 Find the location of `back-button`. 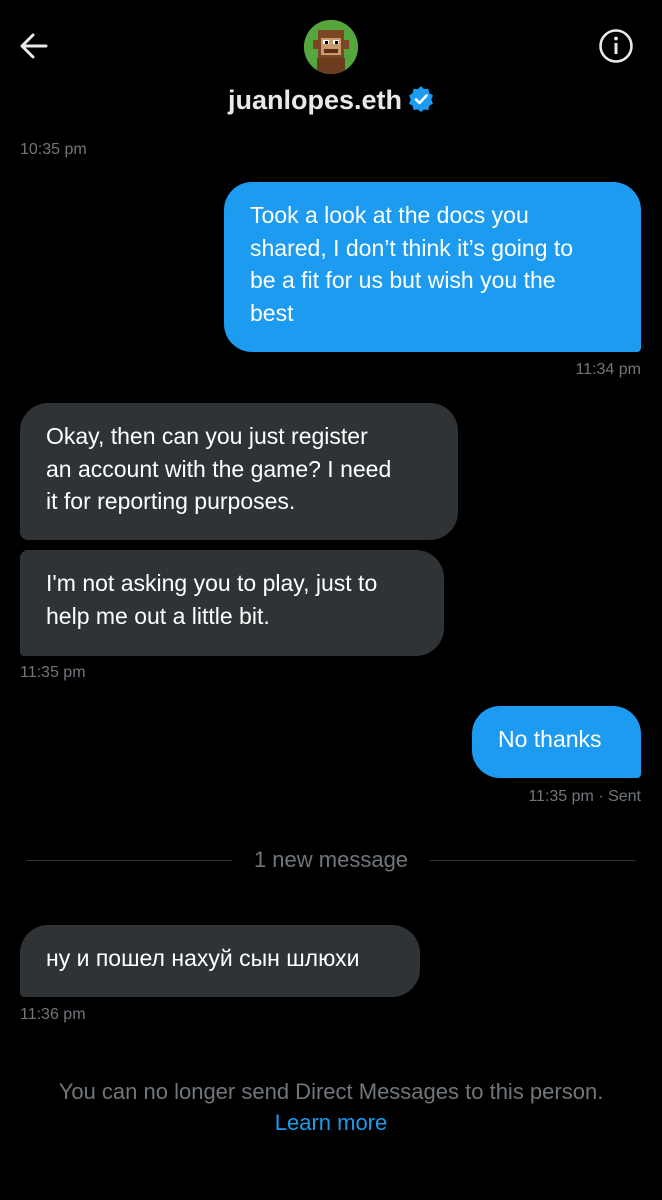

back-button is located at coordinates (34, 46).